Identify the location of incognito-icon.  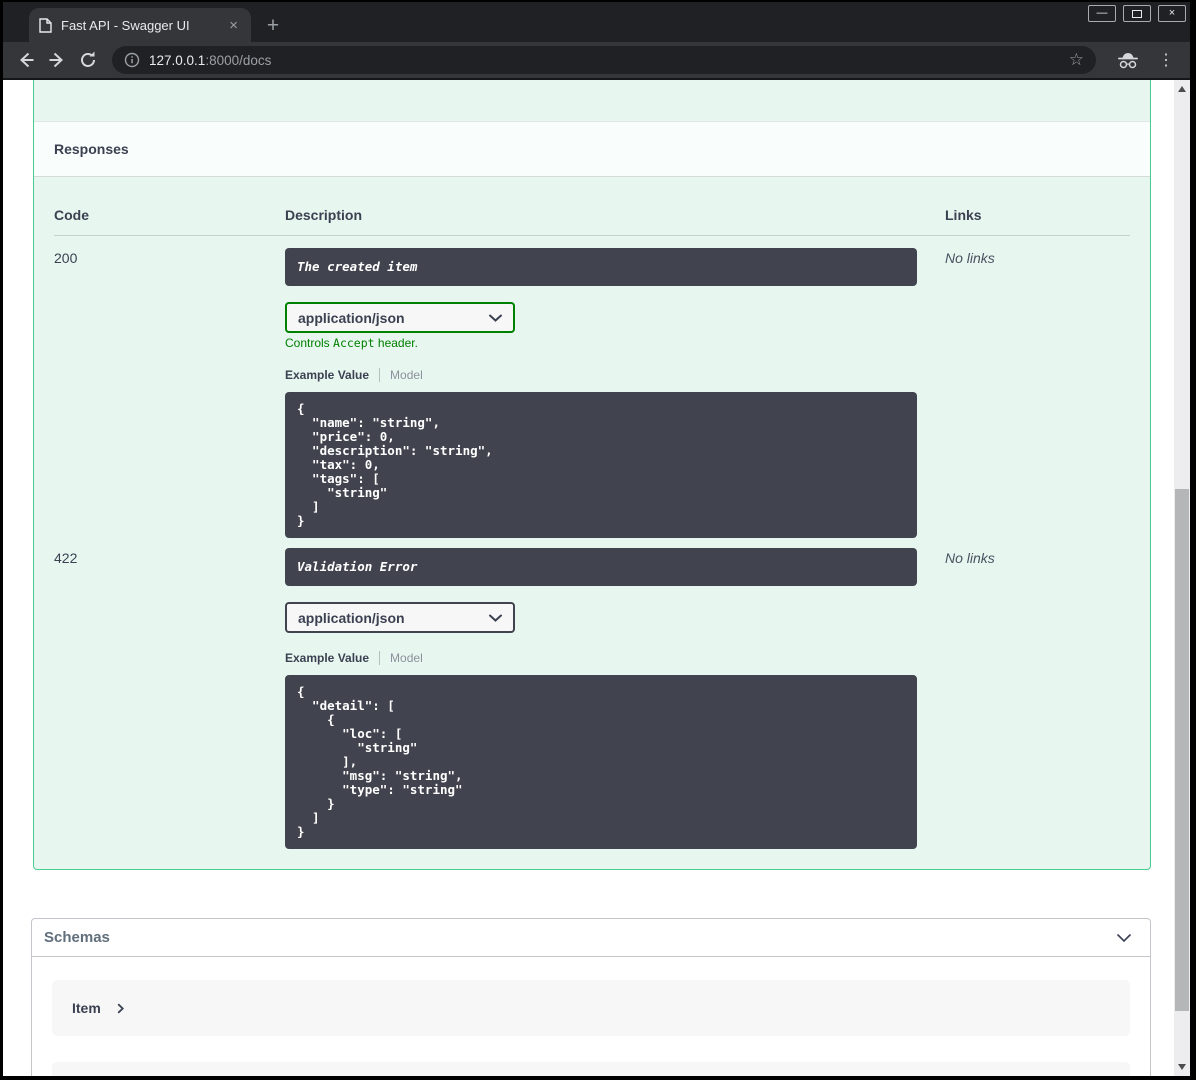
(1128, 60).